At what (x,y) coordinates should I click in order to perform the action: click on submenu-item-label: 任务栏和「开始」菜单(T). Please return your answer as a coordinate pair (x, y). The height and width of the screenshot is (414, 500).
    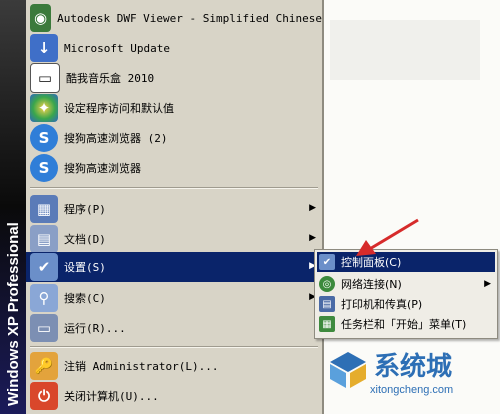
    Looking at the image, I should click on (404, 324).